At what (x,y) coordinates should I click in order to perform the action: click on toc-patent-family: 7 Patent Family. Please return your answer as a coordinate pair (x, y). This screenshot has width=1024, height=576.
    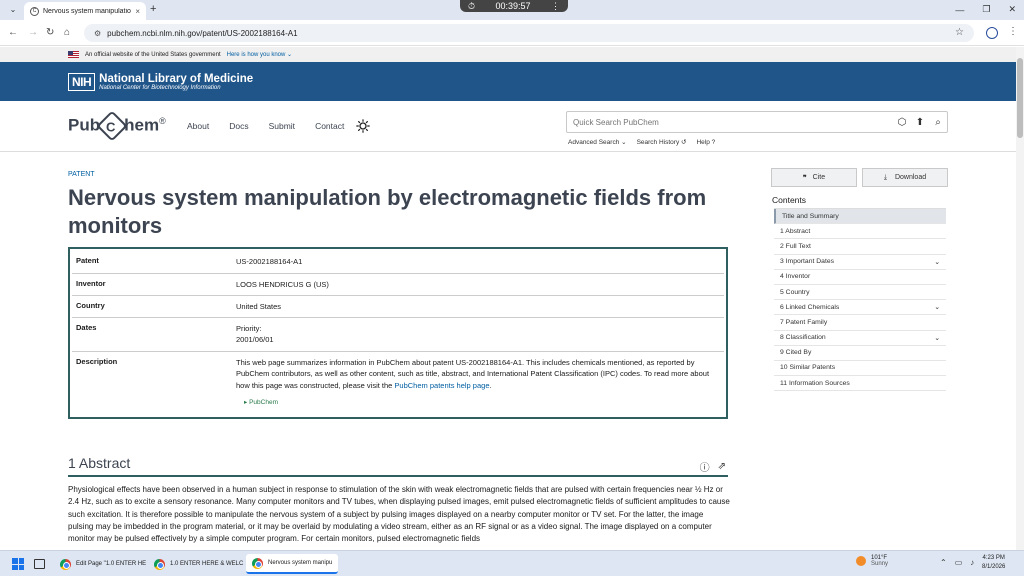
    Looking at the image, I should click on (860, 323).